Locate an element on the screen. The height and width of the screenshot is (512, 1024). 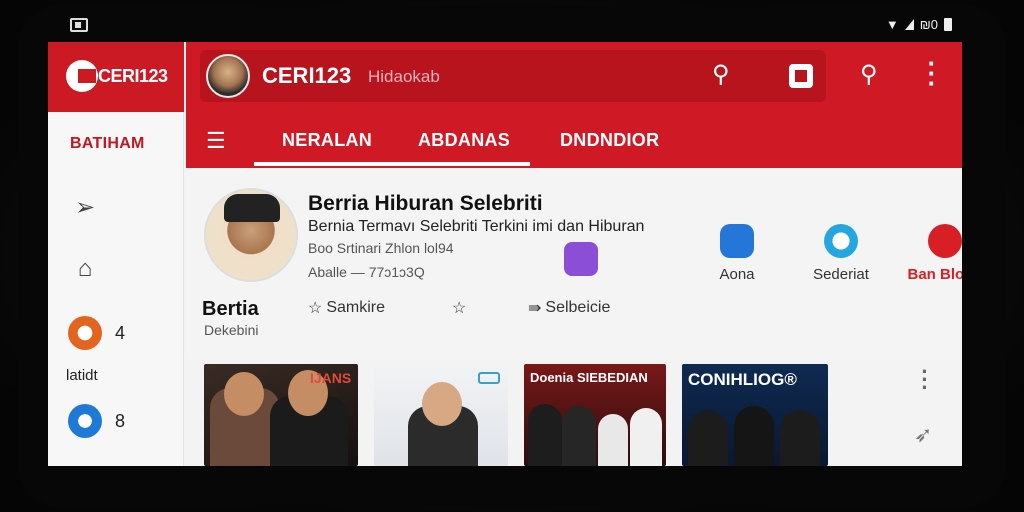
video-thumbnail-1: IJANS is located at coordinates (281, 415).